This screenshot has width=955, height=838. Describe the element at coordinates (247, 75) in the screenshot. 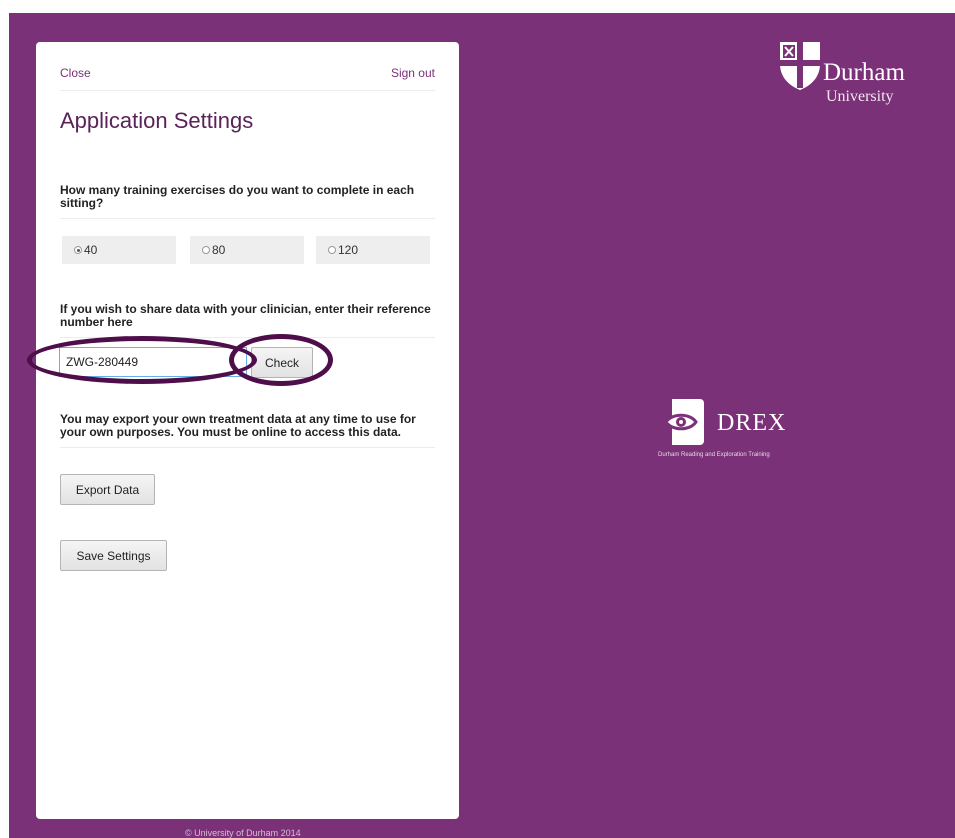

I see `panel-header: Close Sign out` at that location.